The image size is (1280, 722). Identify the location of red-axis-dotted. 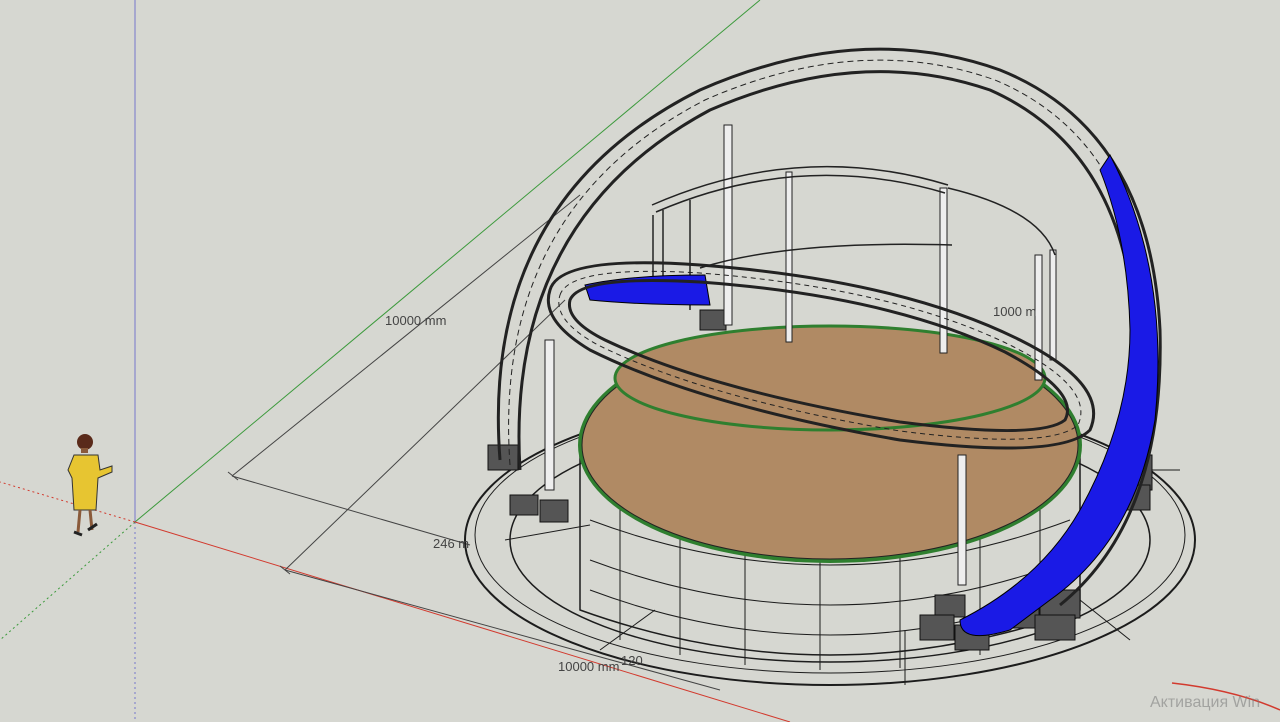
(68, 502).